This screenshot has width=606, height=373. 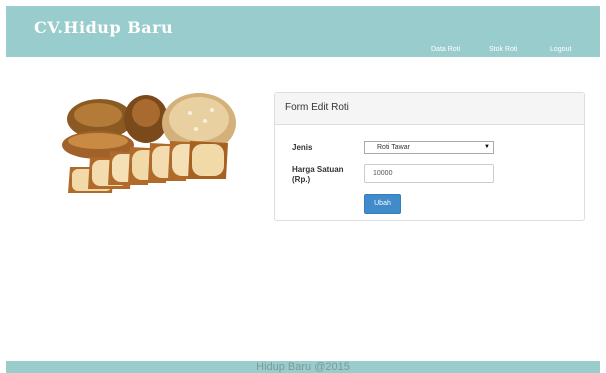 I want to click on harga-label-line2: (Rp.), so click(x=301, y=179).